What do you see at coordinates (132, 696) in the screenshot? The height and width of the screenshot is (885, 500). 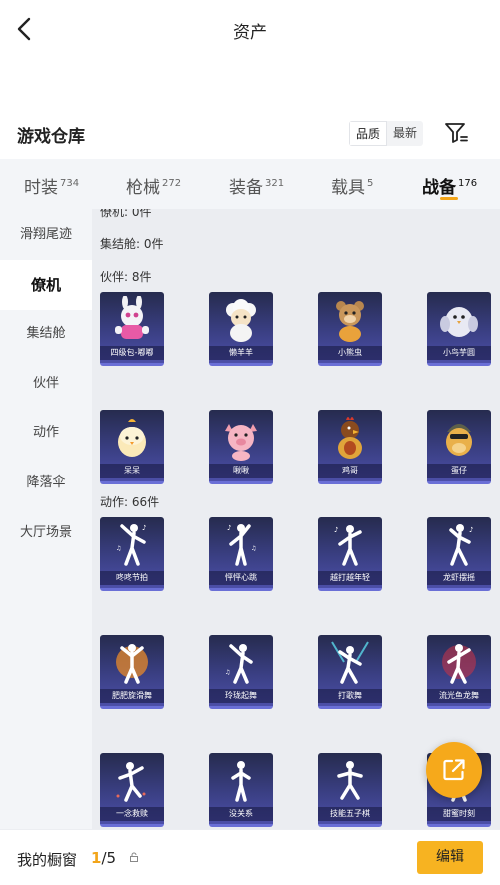 I see `action-name: 肥肥旋滑舞` at bounding box center [132, 696].